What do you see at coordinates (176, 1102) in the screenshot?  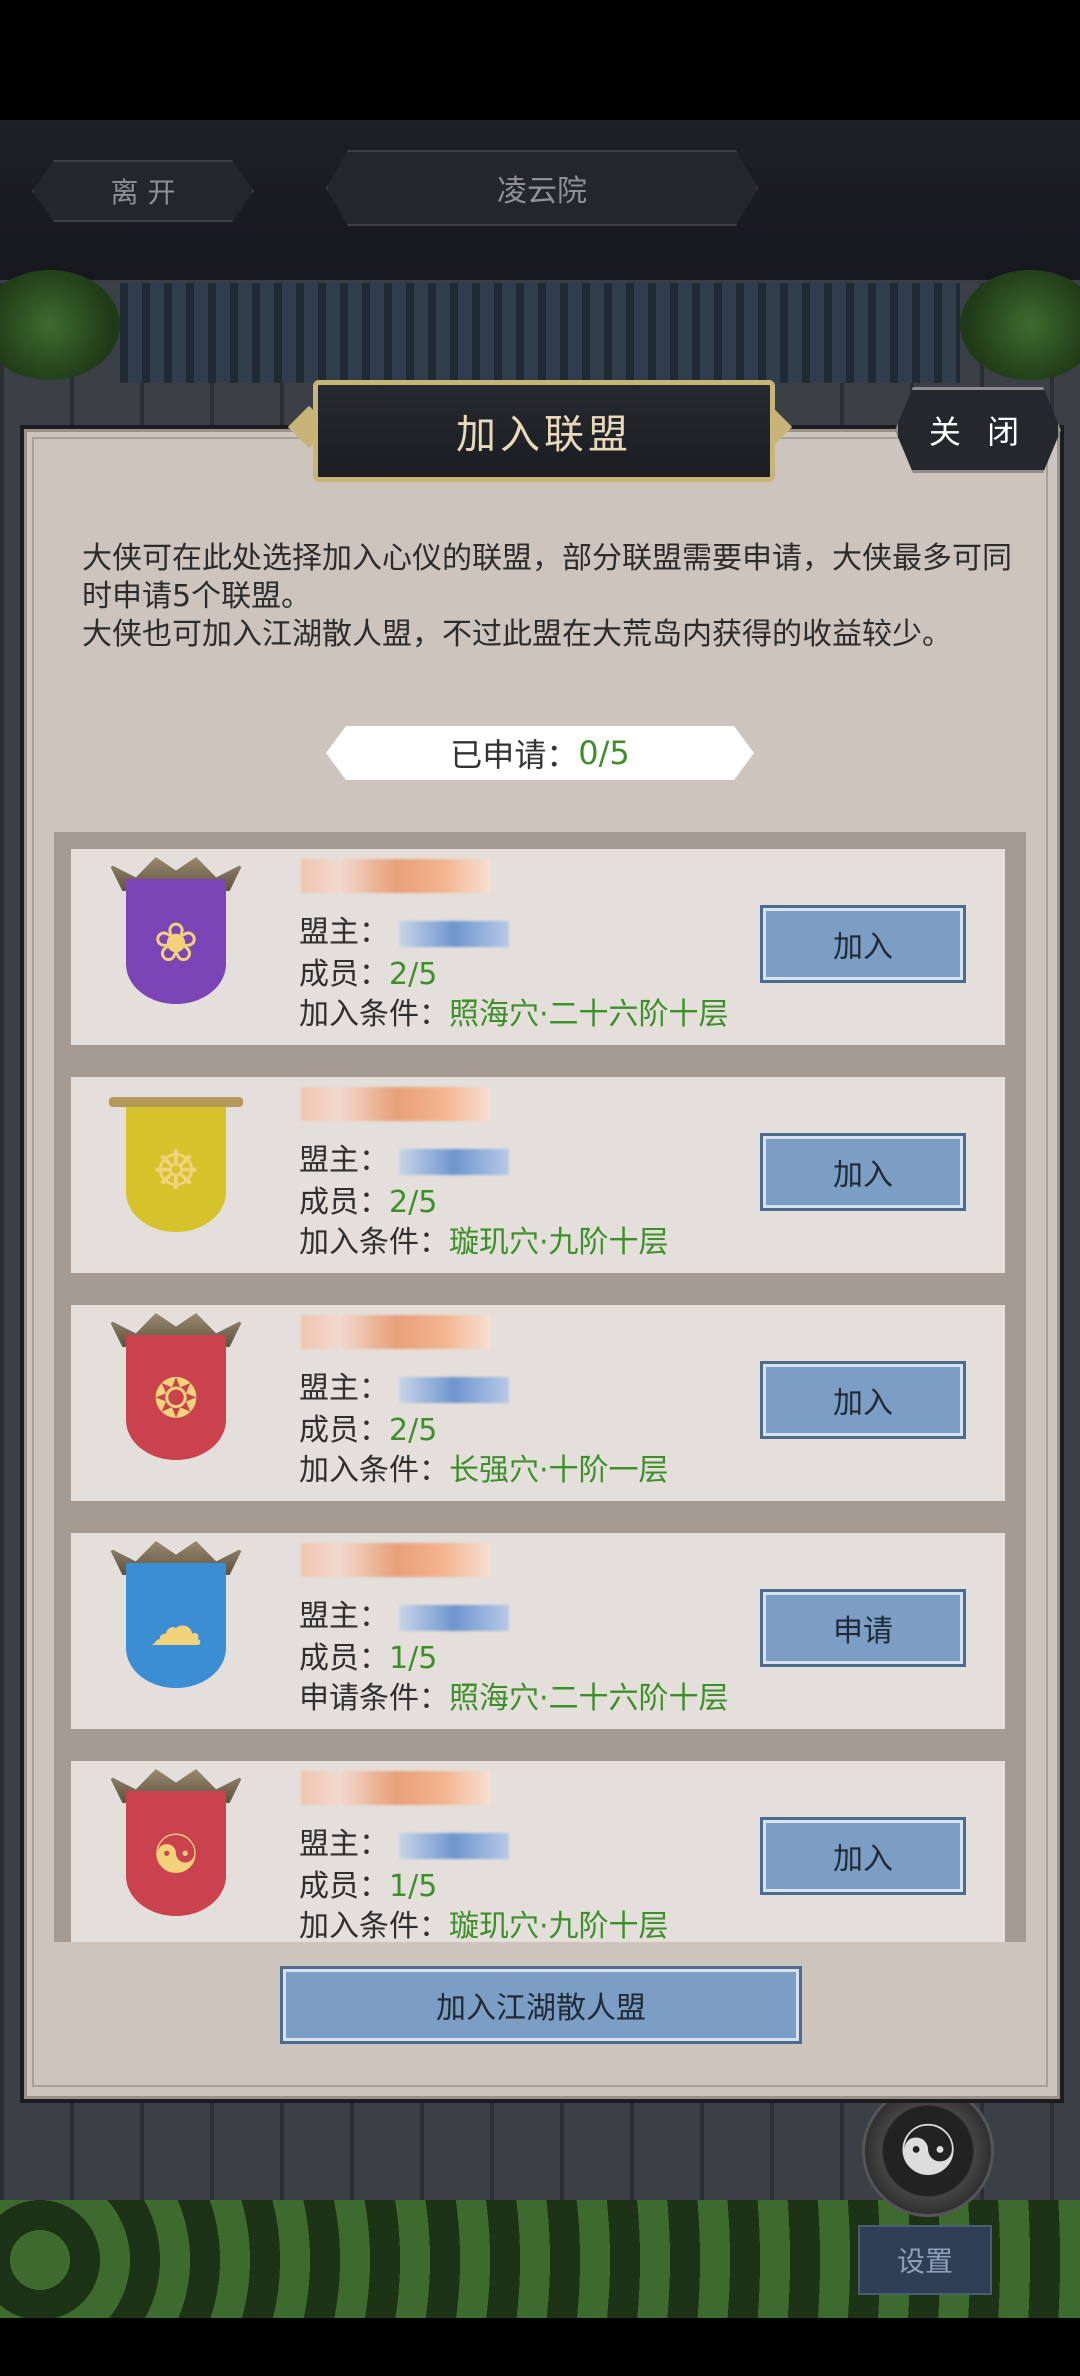 I see `banner-rod` at bounding box center [176, 1102].